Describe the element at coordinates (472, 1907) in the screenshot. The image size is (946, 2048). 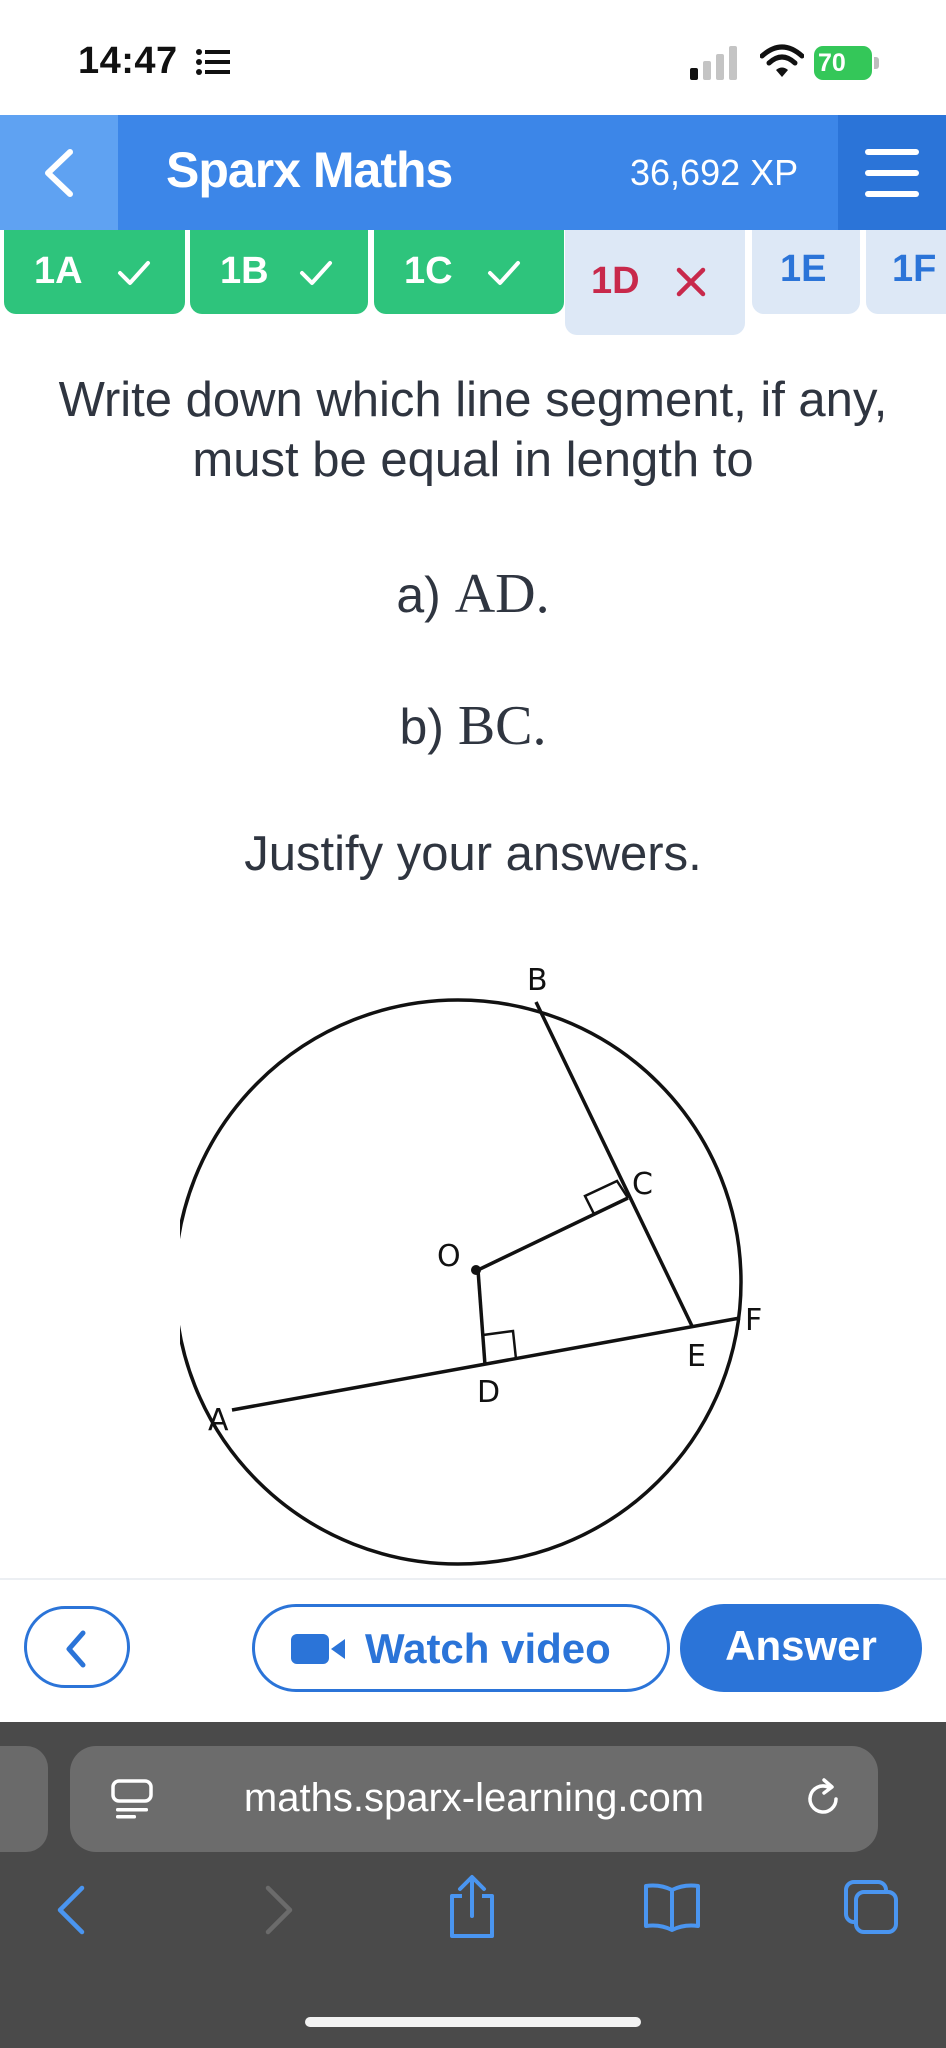
I see `share-icon` at that location.